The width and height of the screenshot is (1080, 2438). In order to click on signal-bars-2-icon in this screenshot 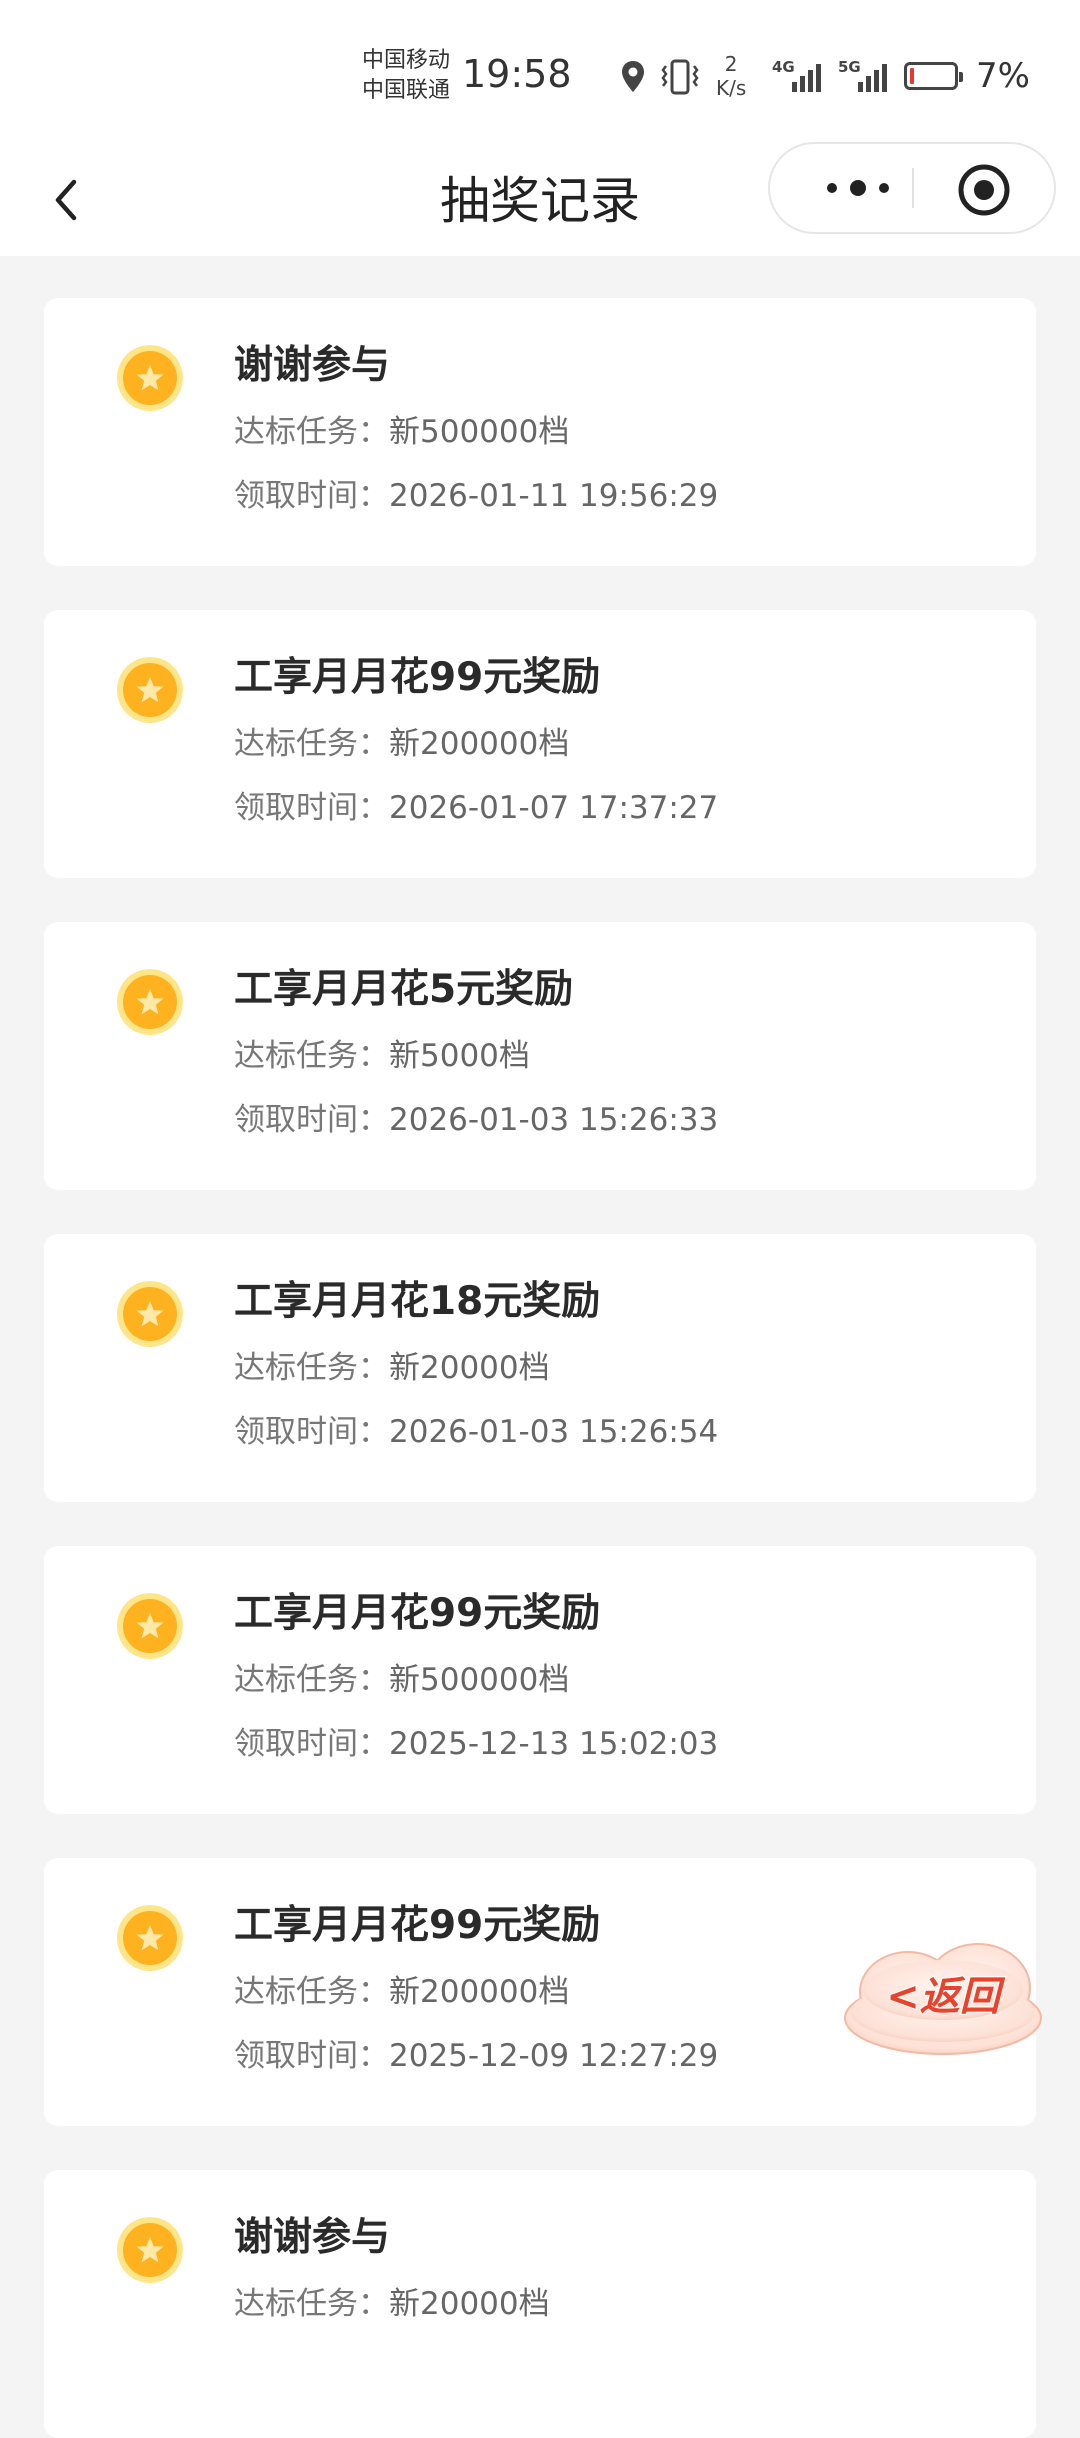, I will do `click(872, 76)`.